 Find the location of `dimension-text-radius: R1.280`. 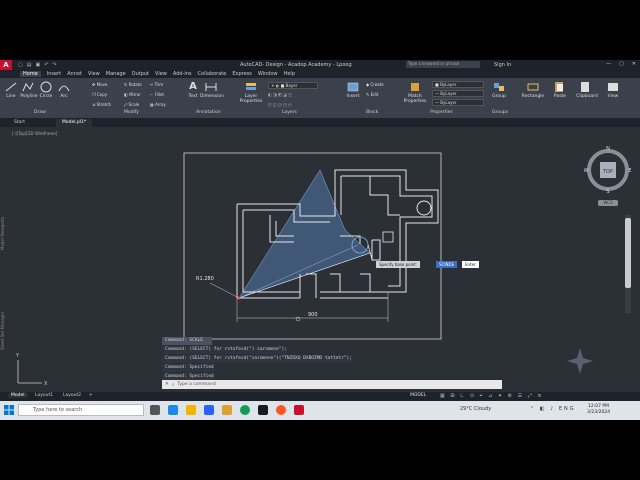

dimension-text-radius: R1.280 is located at coordinates (205, 279).